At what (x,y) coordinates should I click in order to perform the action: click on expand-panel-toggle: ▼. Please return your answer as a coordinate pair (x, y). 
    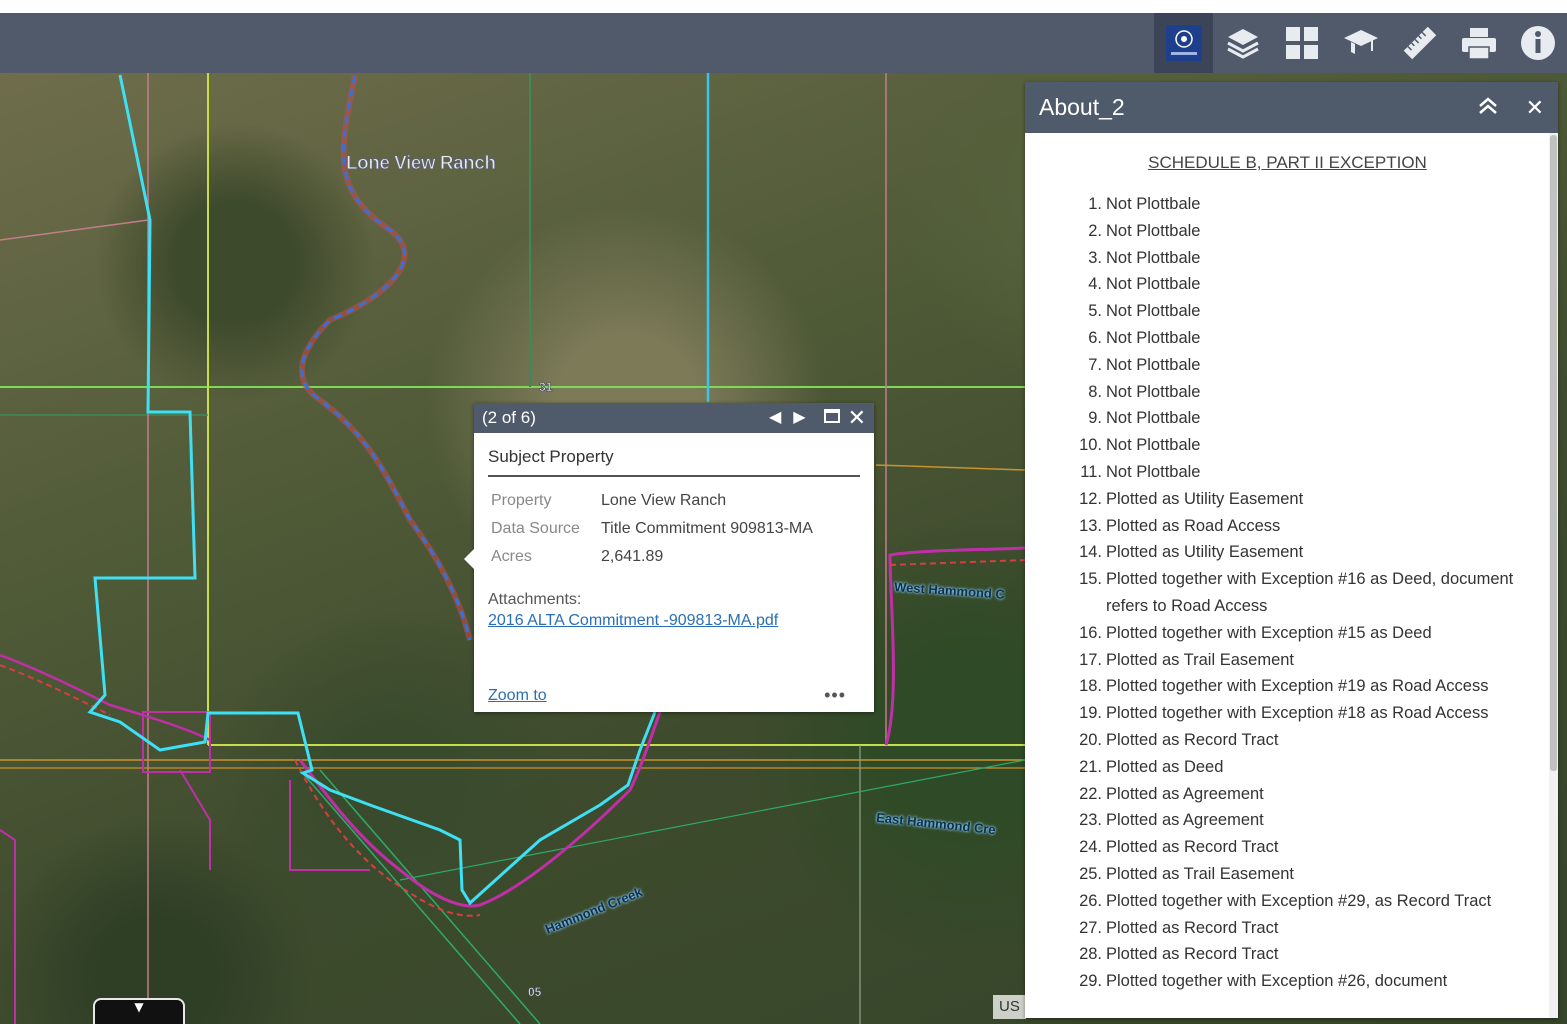
    Looking at the image, I should click on (139, 1011).